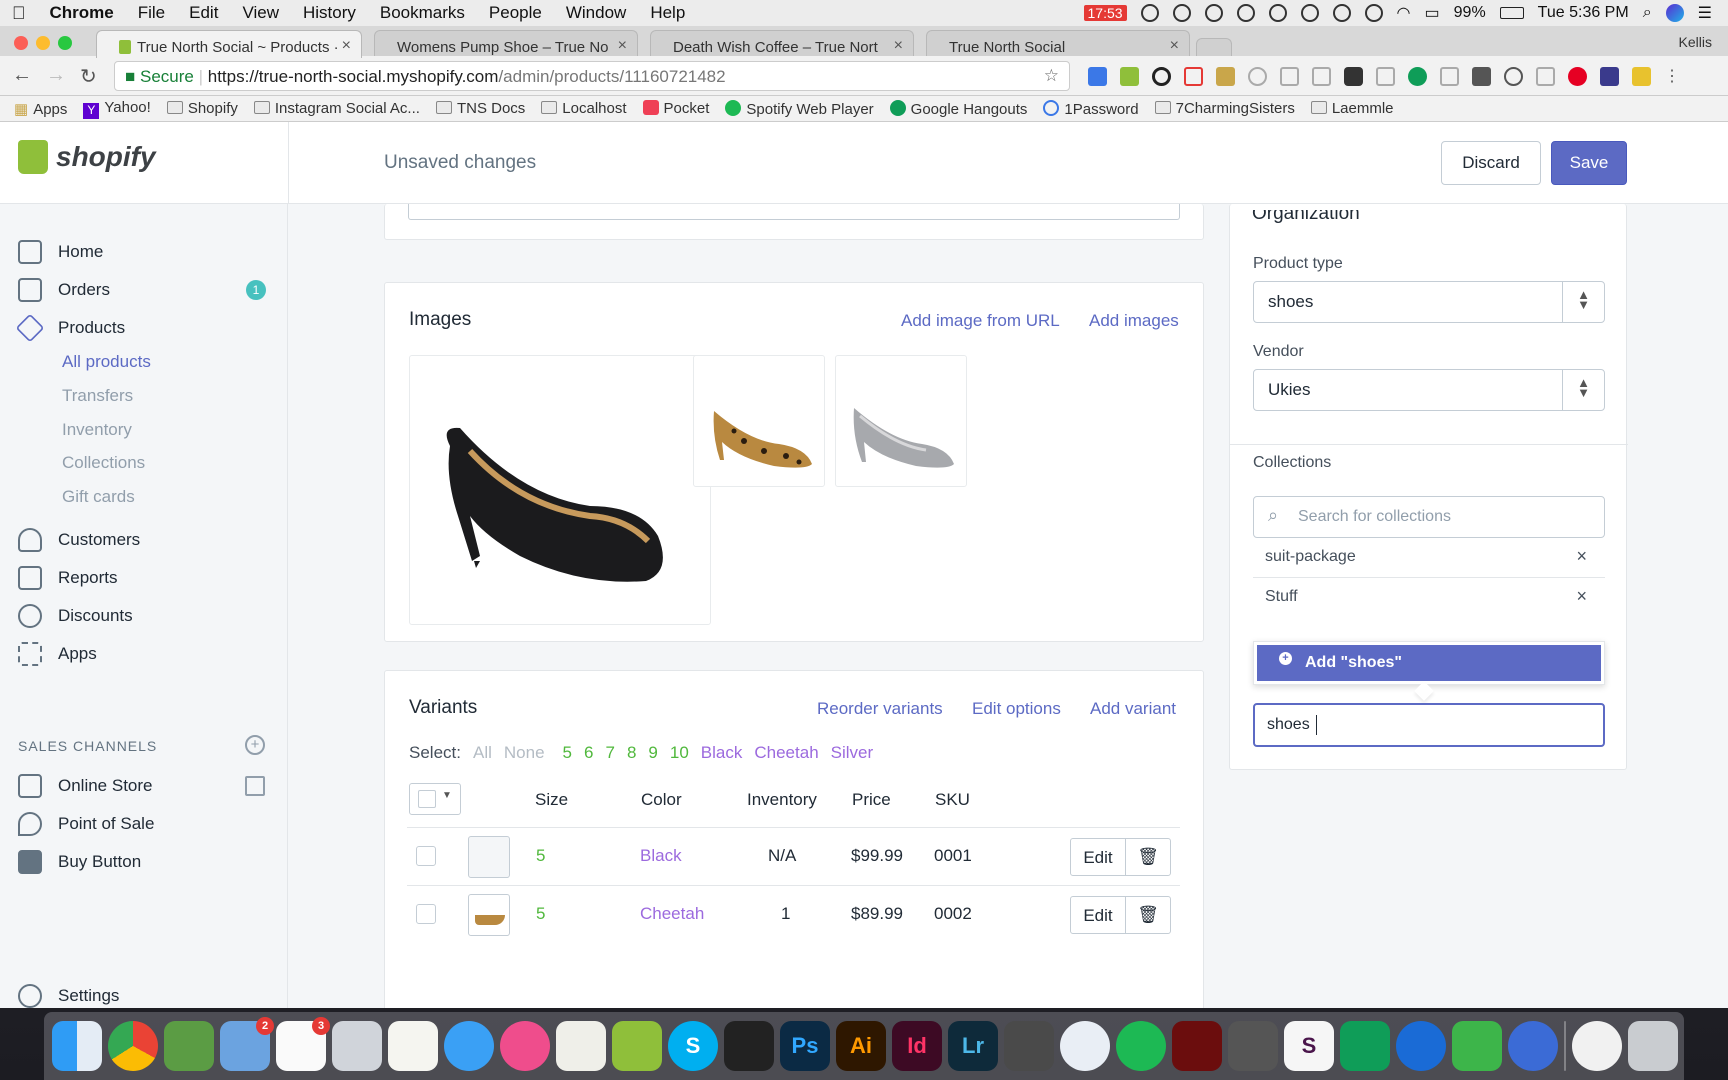 This screenshot has width=1728, height=1080. What do you see at coordinates (1417, 76) in the screenshot?
I see `hangouts-ext-icon` at bounding box center [1417, 76].